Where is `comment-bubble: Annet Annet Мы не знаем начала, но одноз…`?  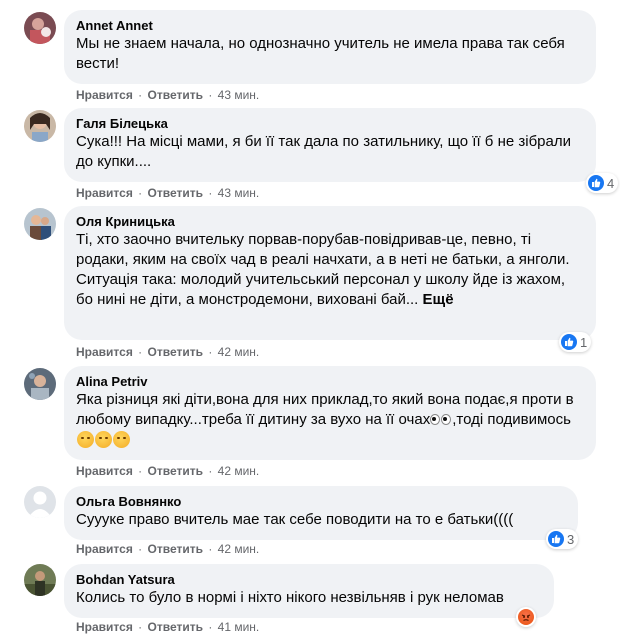 comment-bubble: Annet Annet Мы не знаем начала, но одноз… is located at coordinates (330, 47).